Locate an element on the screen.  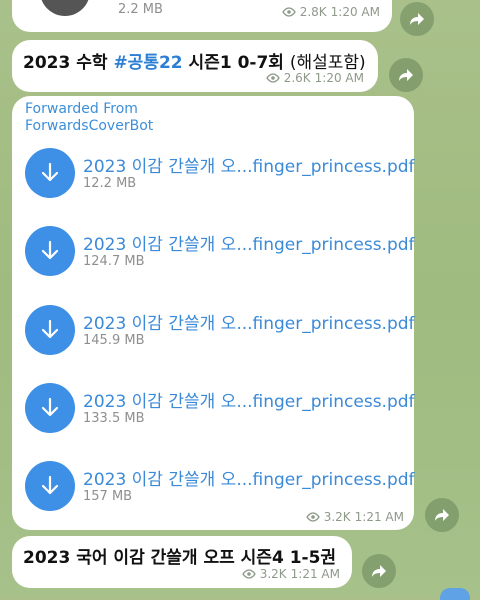
file-size: 12.2 MB is located at coordinates (110, 183).